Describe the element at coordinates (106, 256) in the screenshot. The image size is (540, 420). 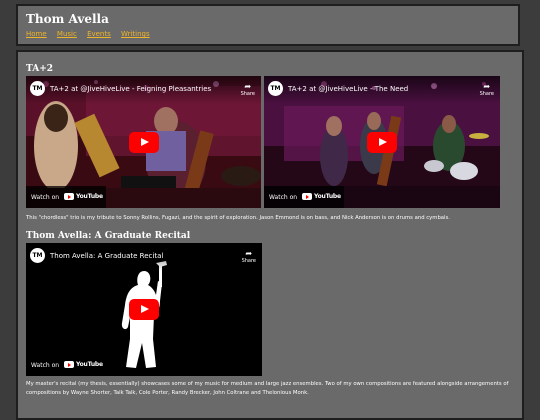
I see `video-title: Thom Avella: A Graduate Recital` at that location.